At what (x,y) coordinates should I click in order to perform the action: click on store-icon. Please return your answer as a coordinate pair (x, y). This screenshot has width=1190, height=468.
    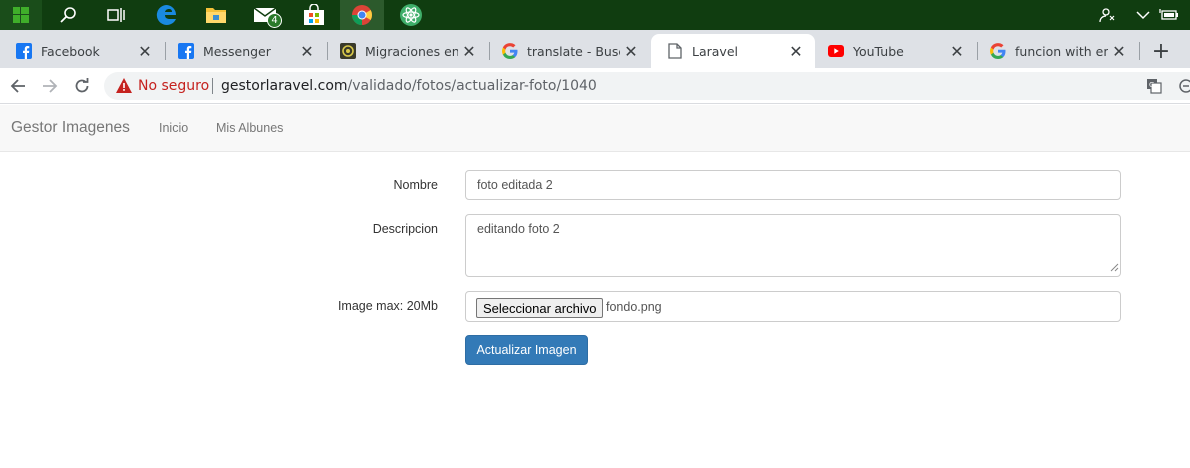
    Looking at the image, I should click on (314, 15).